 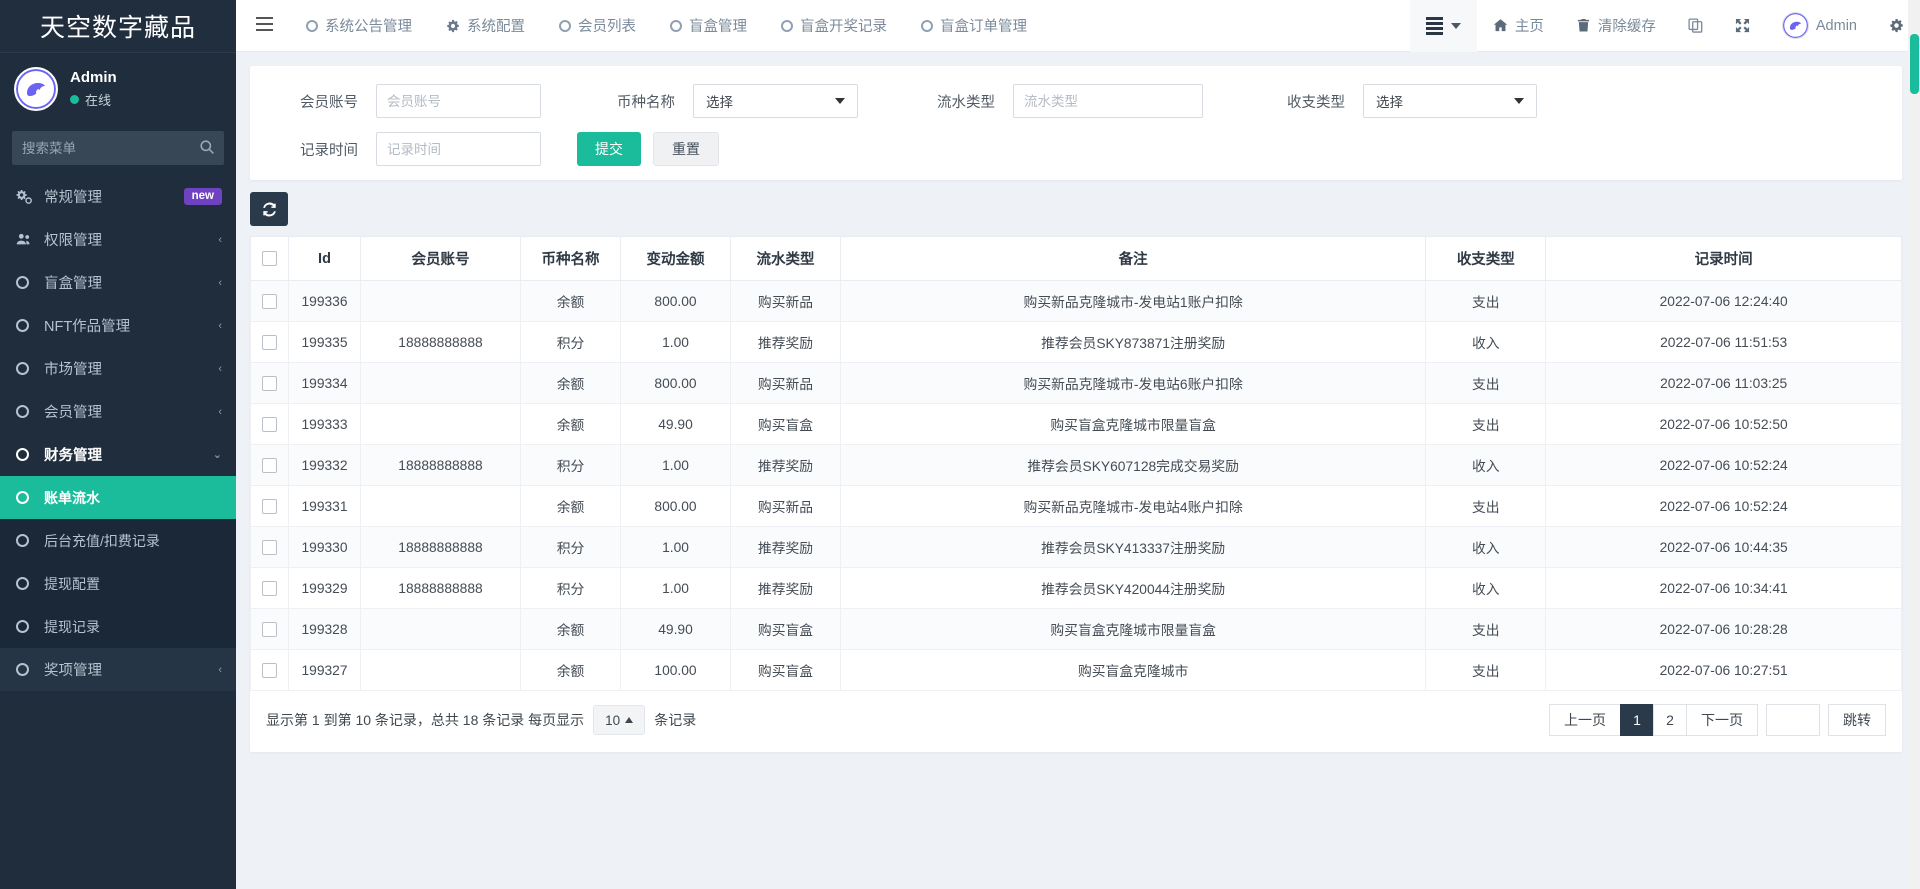 What do you see at coordinates (118, 368) in the screenshot?
I see `sidebar-item-4: 市场管理 ‹` at bounding box center [118, 368].